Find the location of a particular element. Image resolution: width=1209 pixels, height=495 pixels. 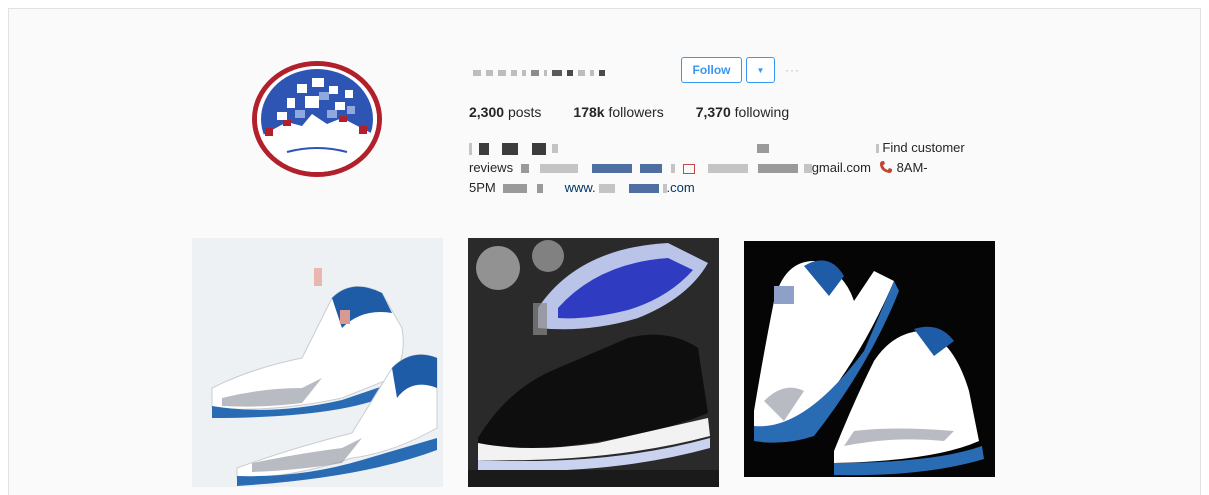

username-redacted is located at coordinates (539, 73).